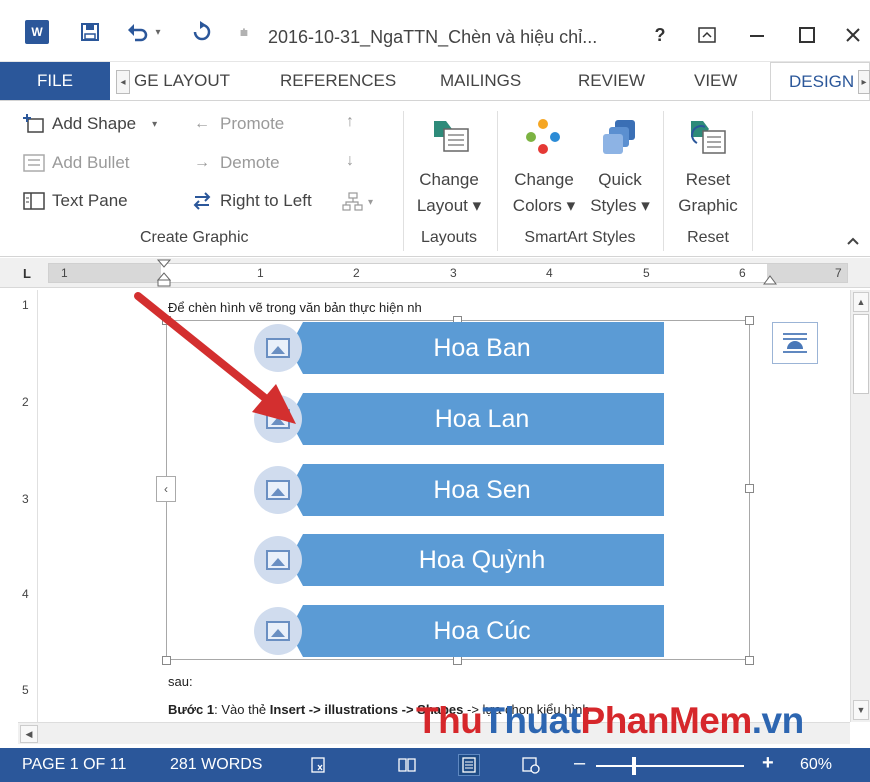 The width and height of the screenshot is (870, 782). I want to click on quick-styles-button: Quick Styles ▾, so click(620, 163).